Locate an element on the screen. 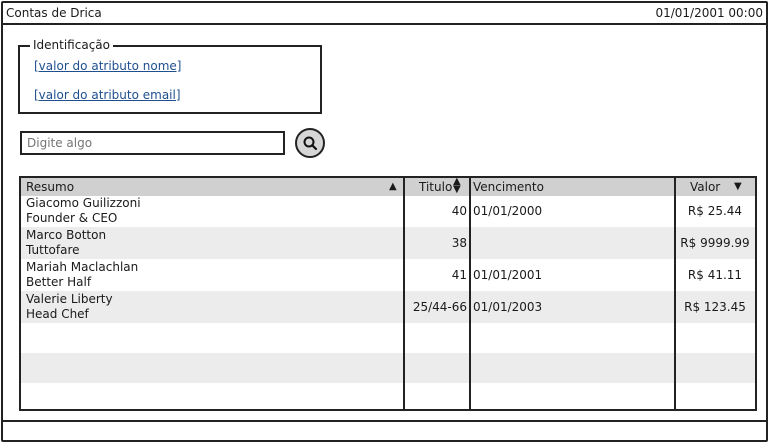 This screenshot has width=771, height=446. row-name: Mariah Maclachlan is located at coordinates (82, 267).